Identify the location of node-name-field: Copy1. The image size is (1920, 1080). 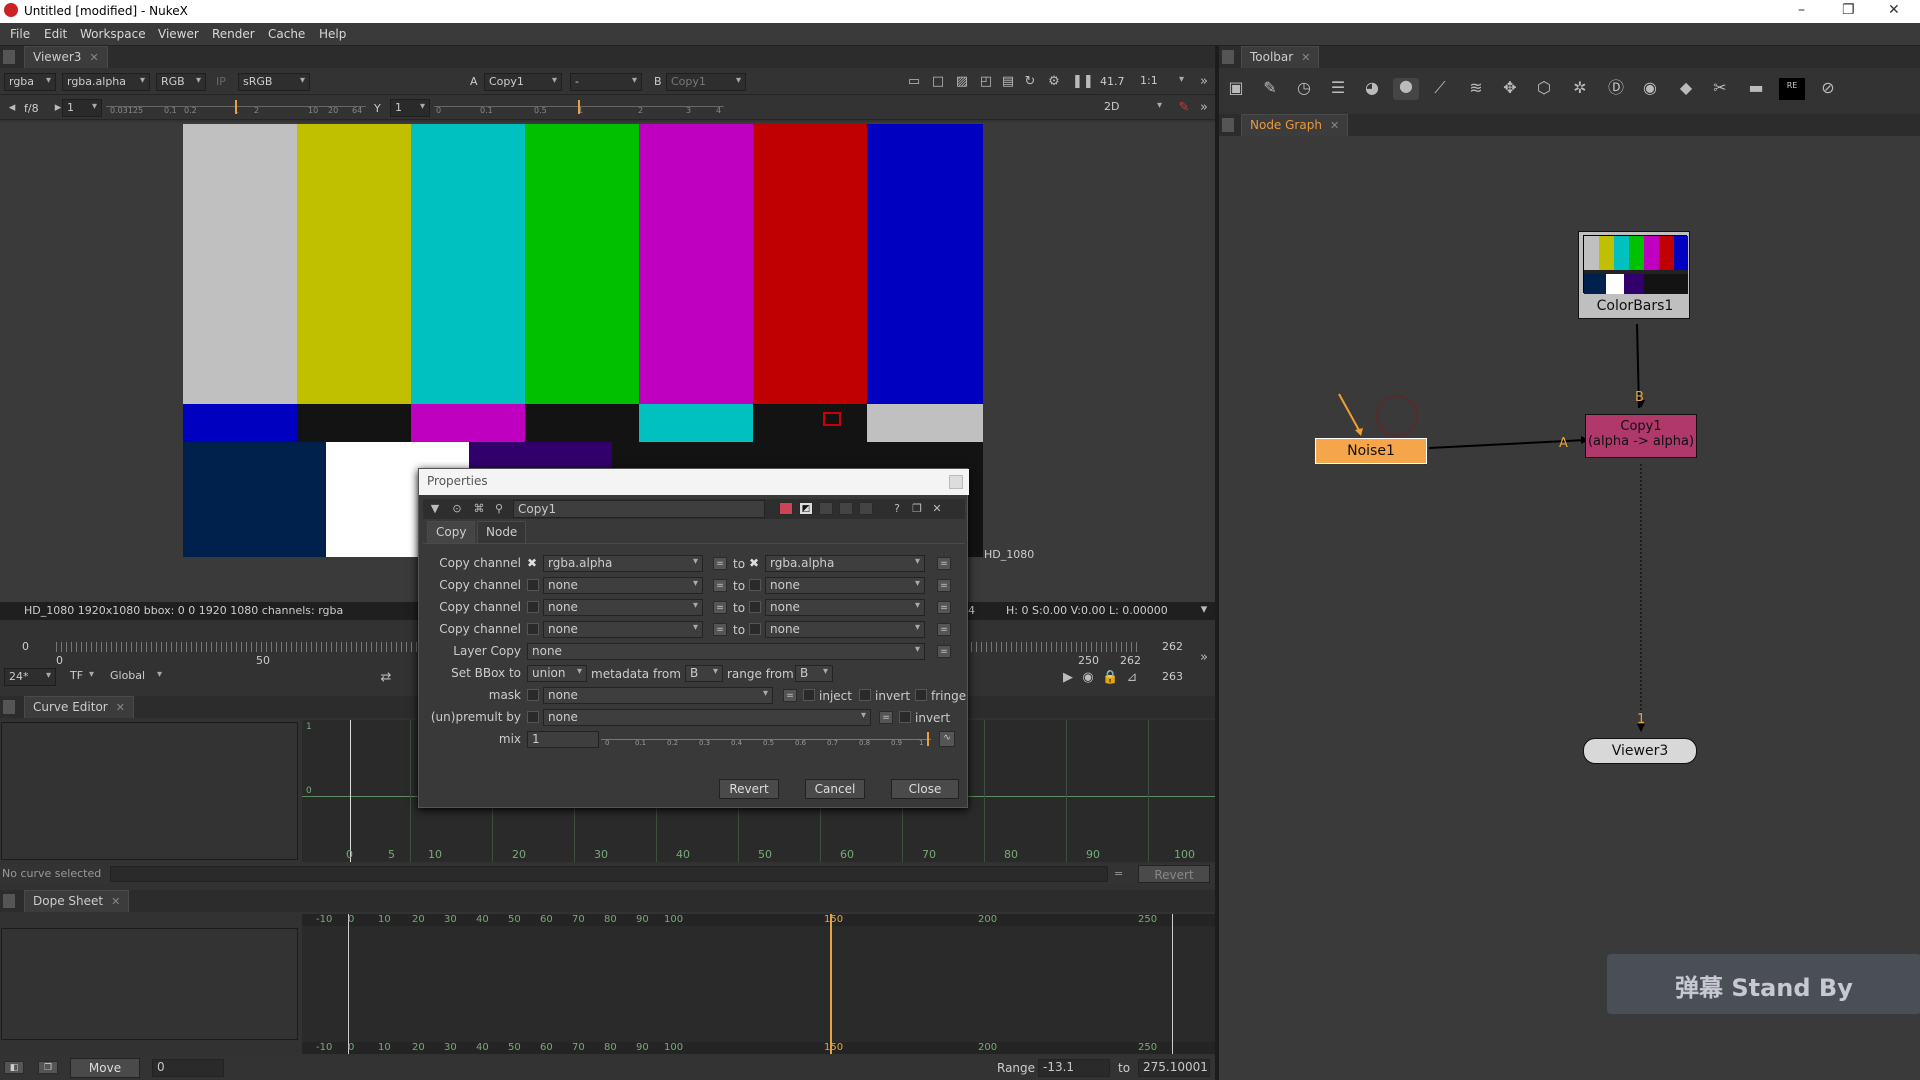
(639, 509).